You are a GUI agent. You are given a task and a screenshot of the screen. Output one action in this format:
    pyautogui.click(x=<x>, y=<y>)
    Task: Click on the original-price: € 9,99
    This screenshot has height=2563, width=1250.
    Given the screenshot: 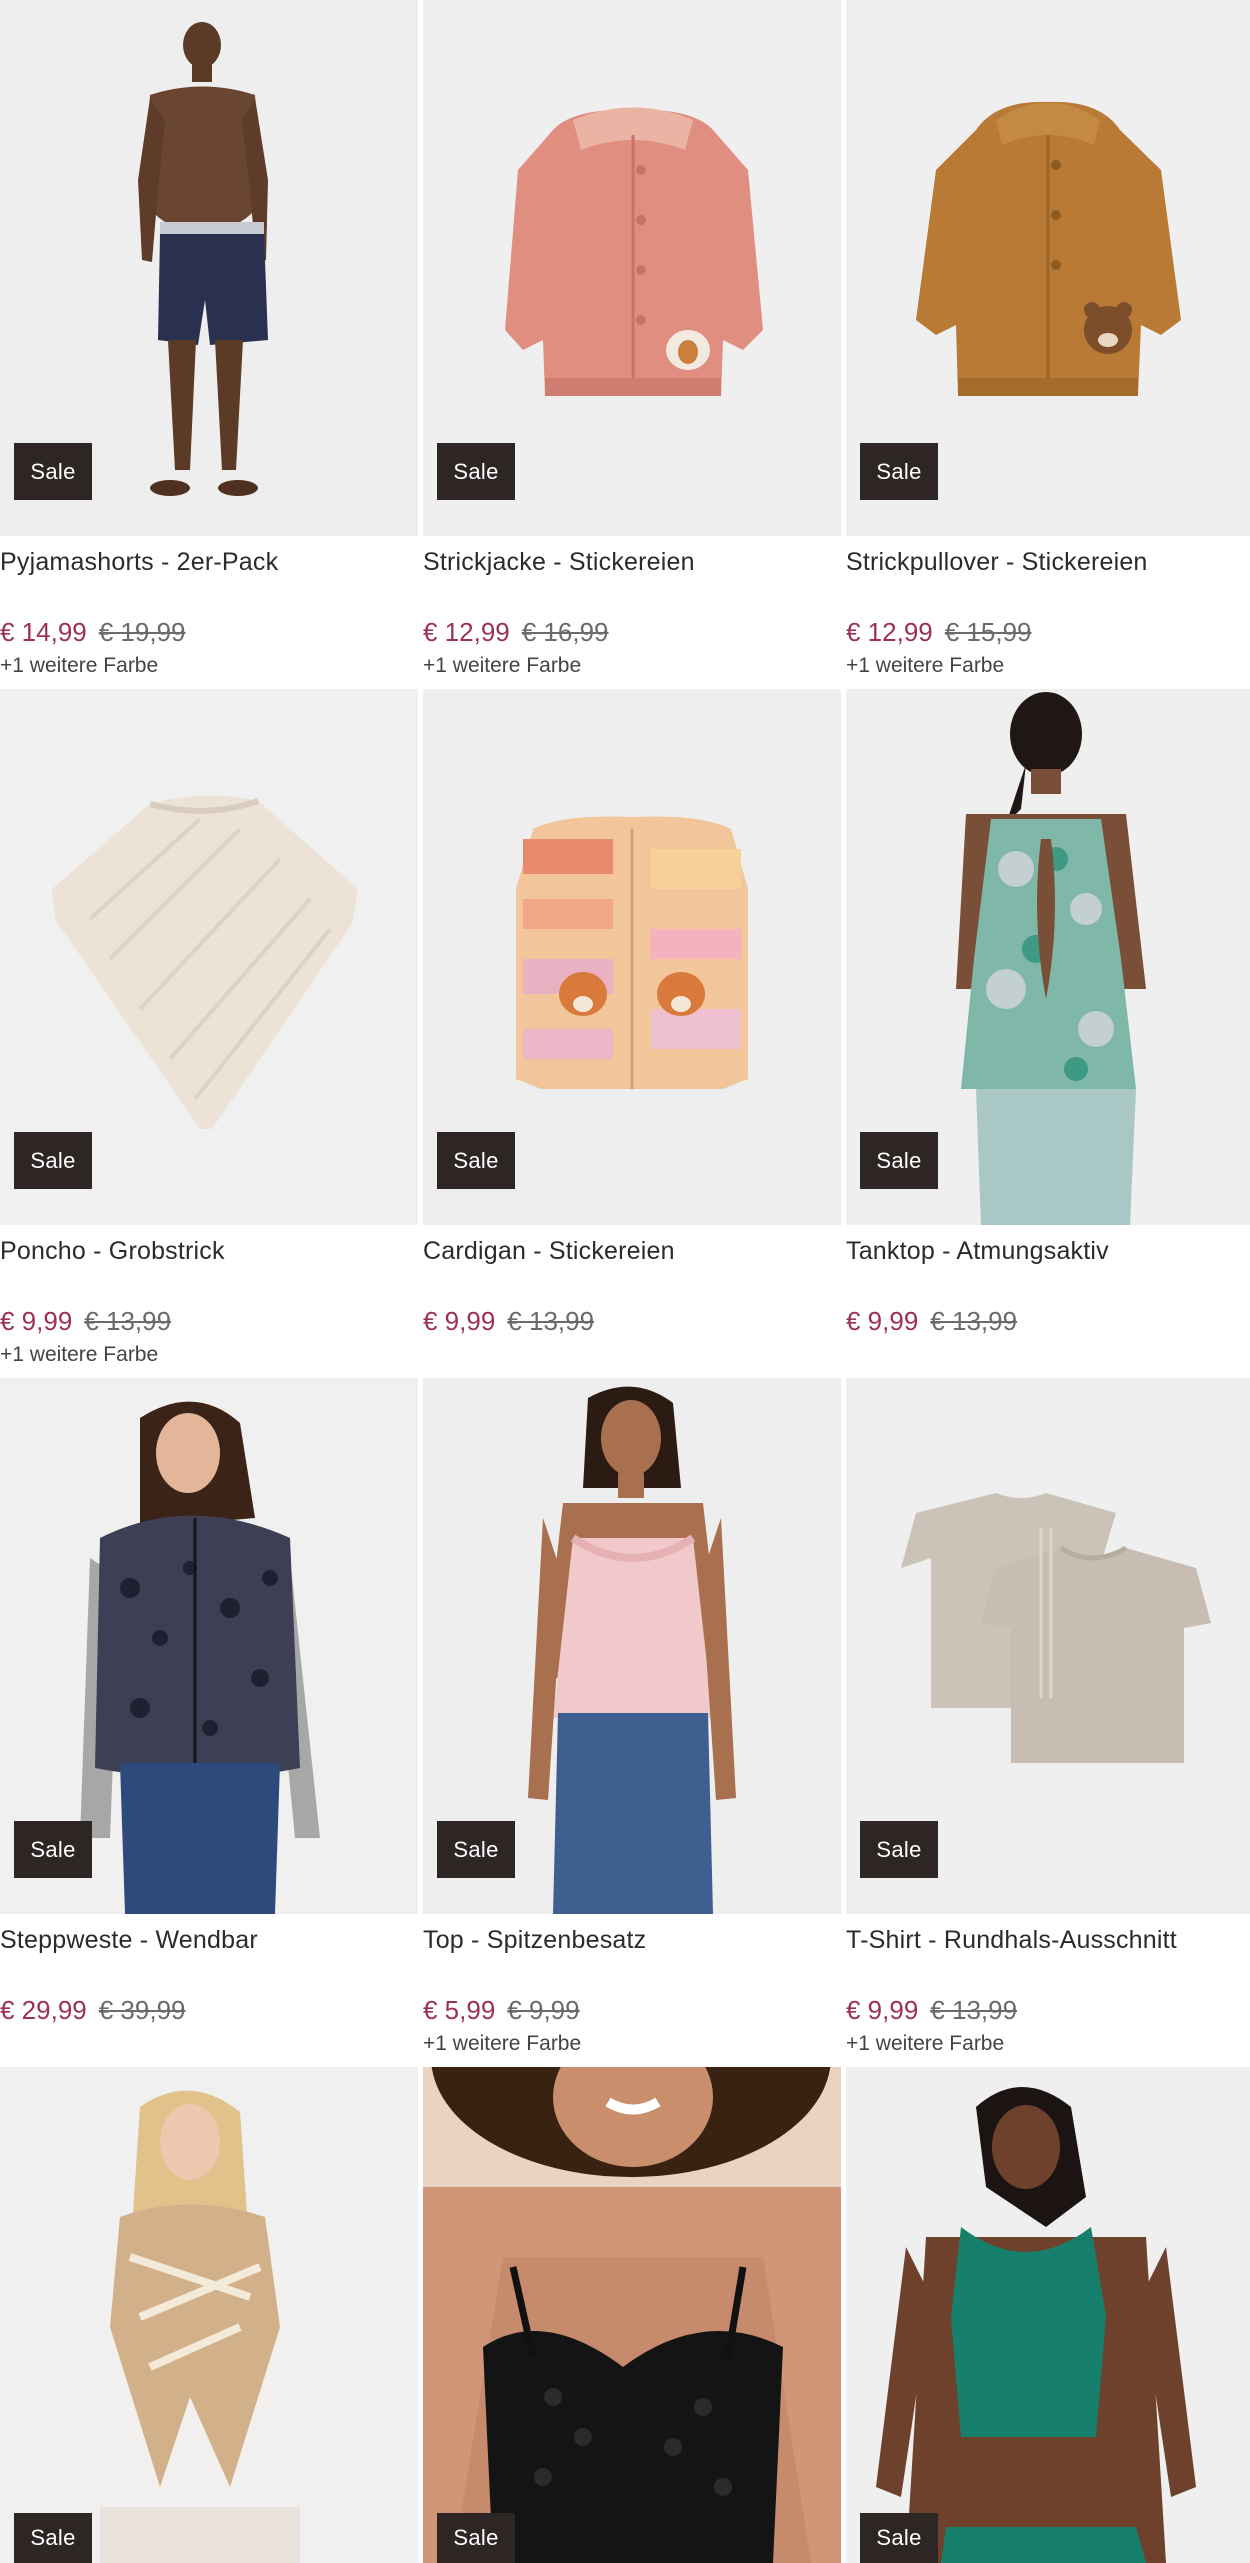 What is the action you would take?
    pyautogui.click(x=543, y=2010)
    